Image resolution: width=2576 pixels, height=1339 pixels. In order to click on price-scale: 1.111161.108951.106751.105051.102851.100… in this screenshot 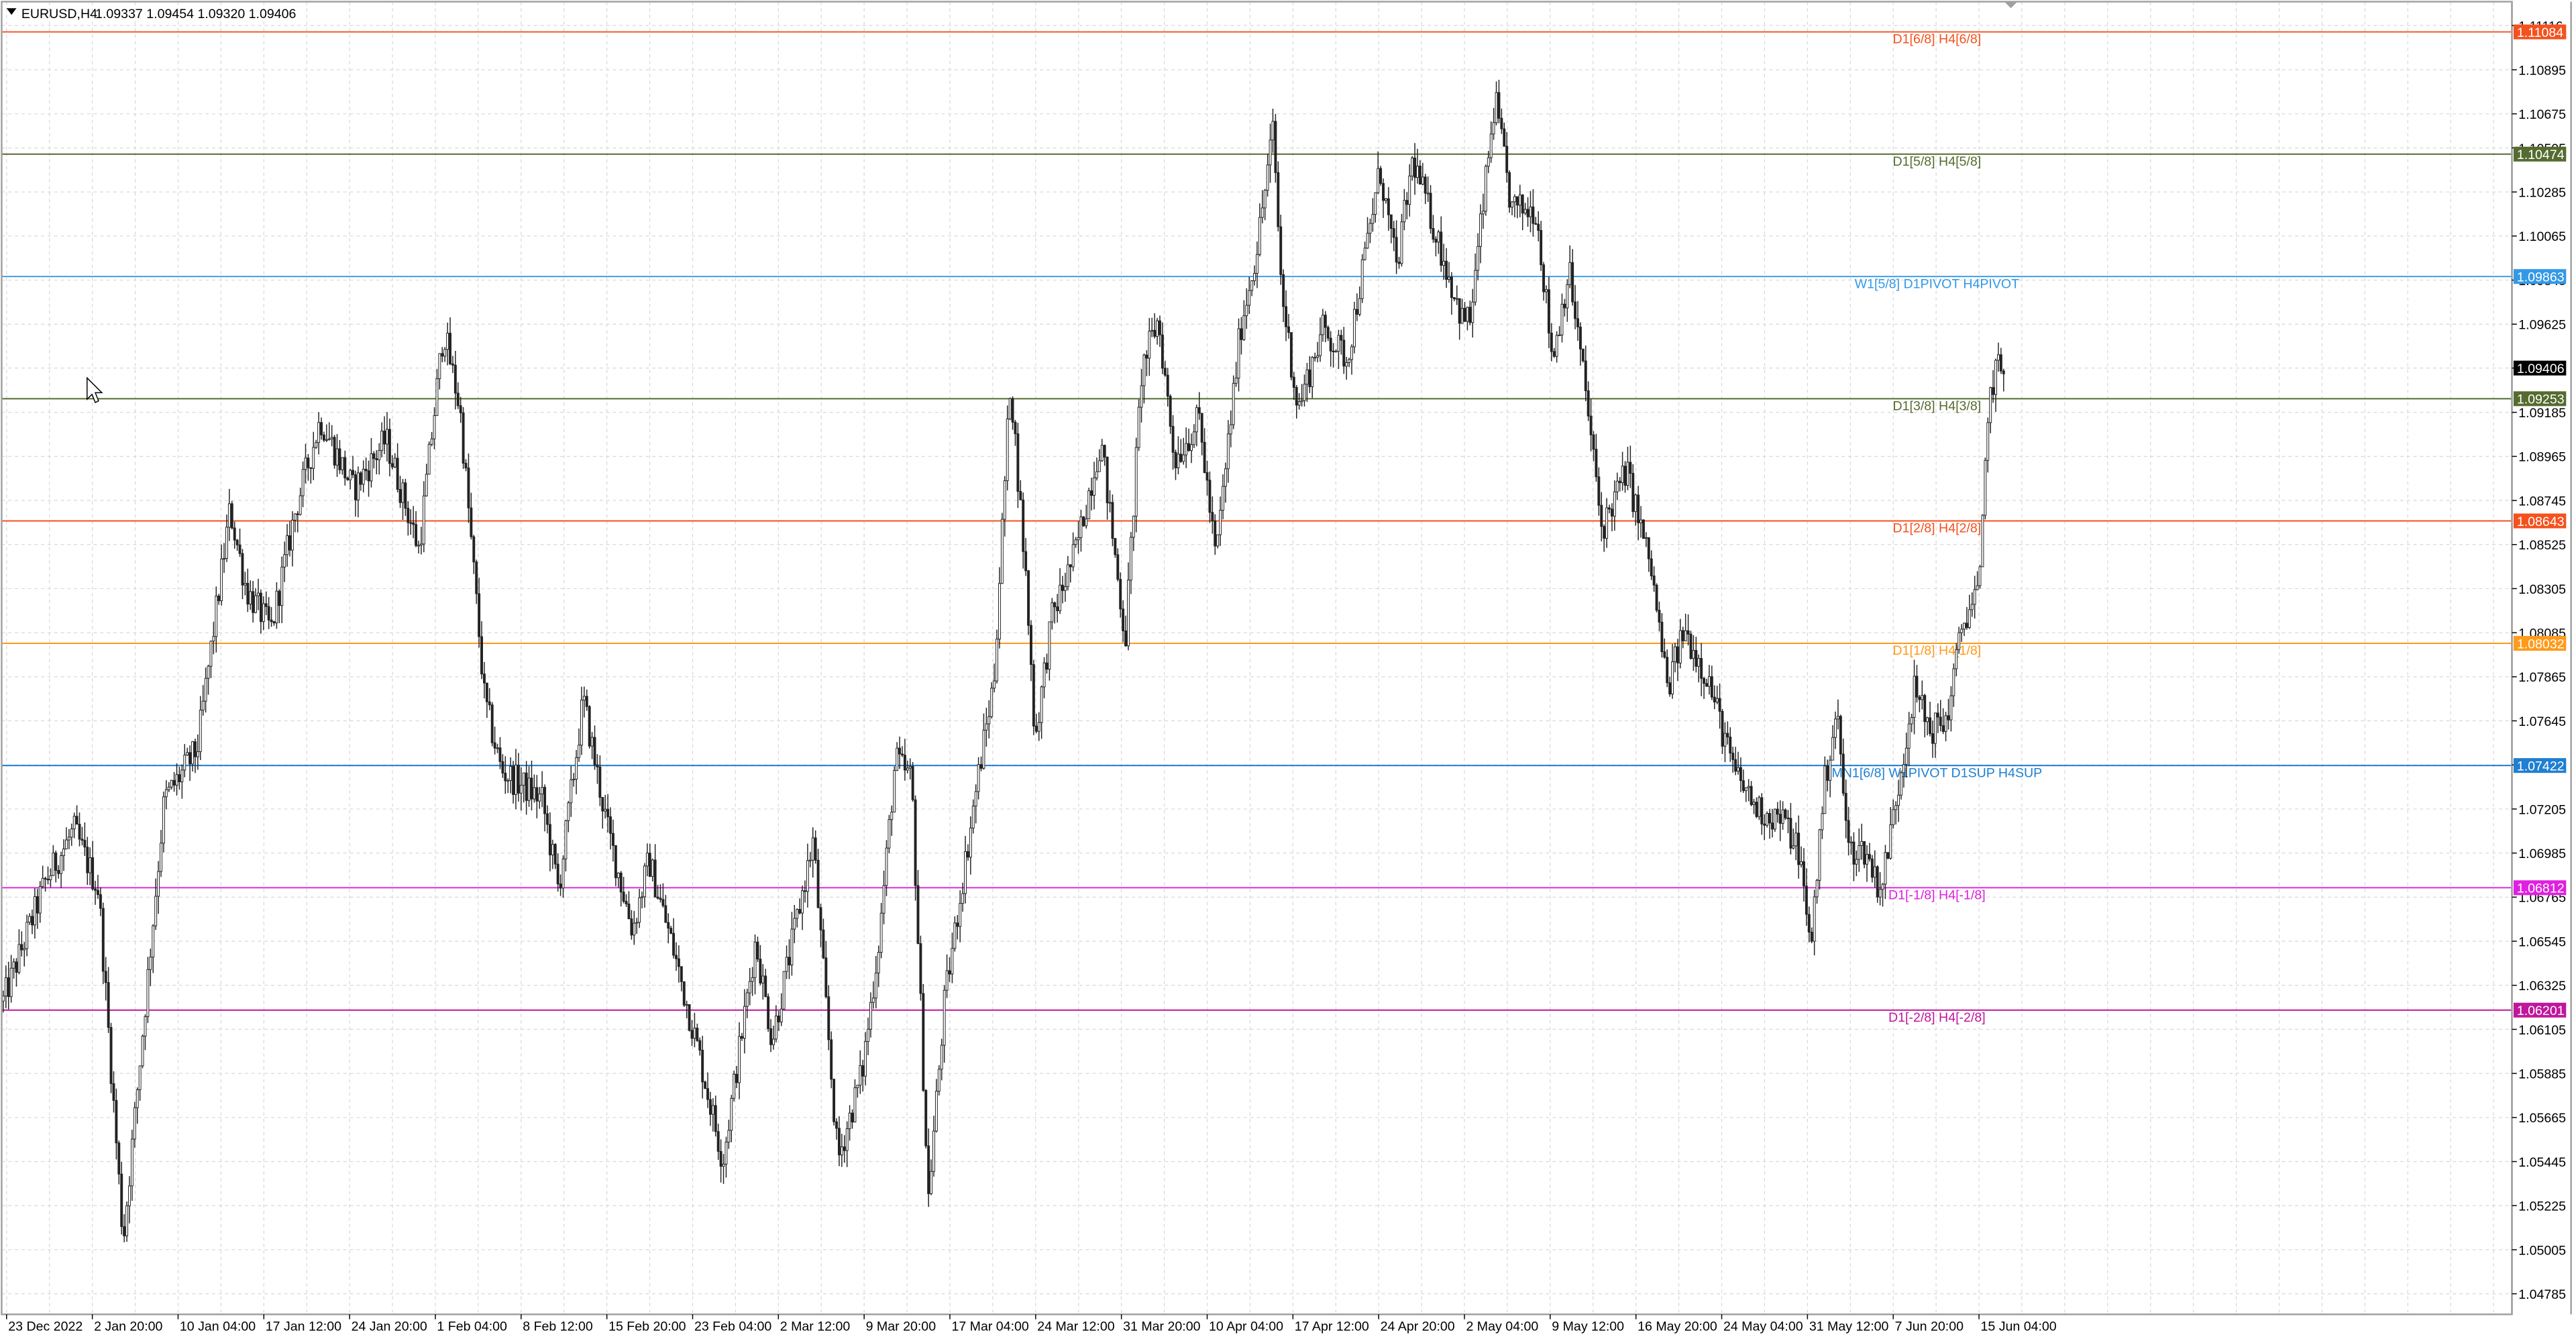, I will do `click(2539, 660)`.